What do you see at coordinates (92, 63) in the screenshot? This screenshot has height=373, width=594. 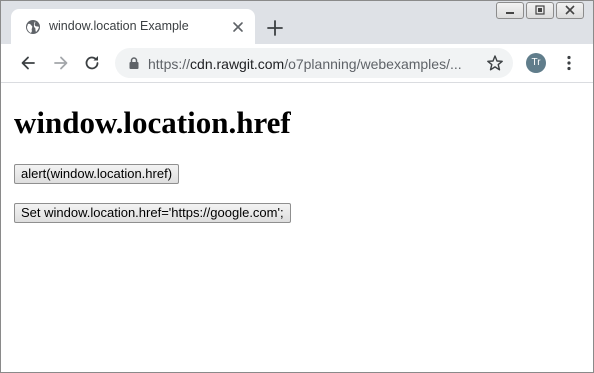 I see `reload-icon` at bounding box center [92, 63].